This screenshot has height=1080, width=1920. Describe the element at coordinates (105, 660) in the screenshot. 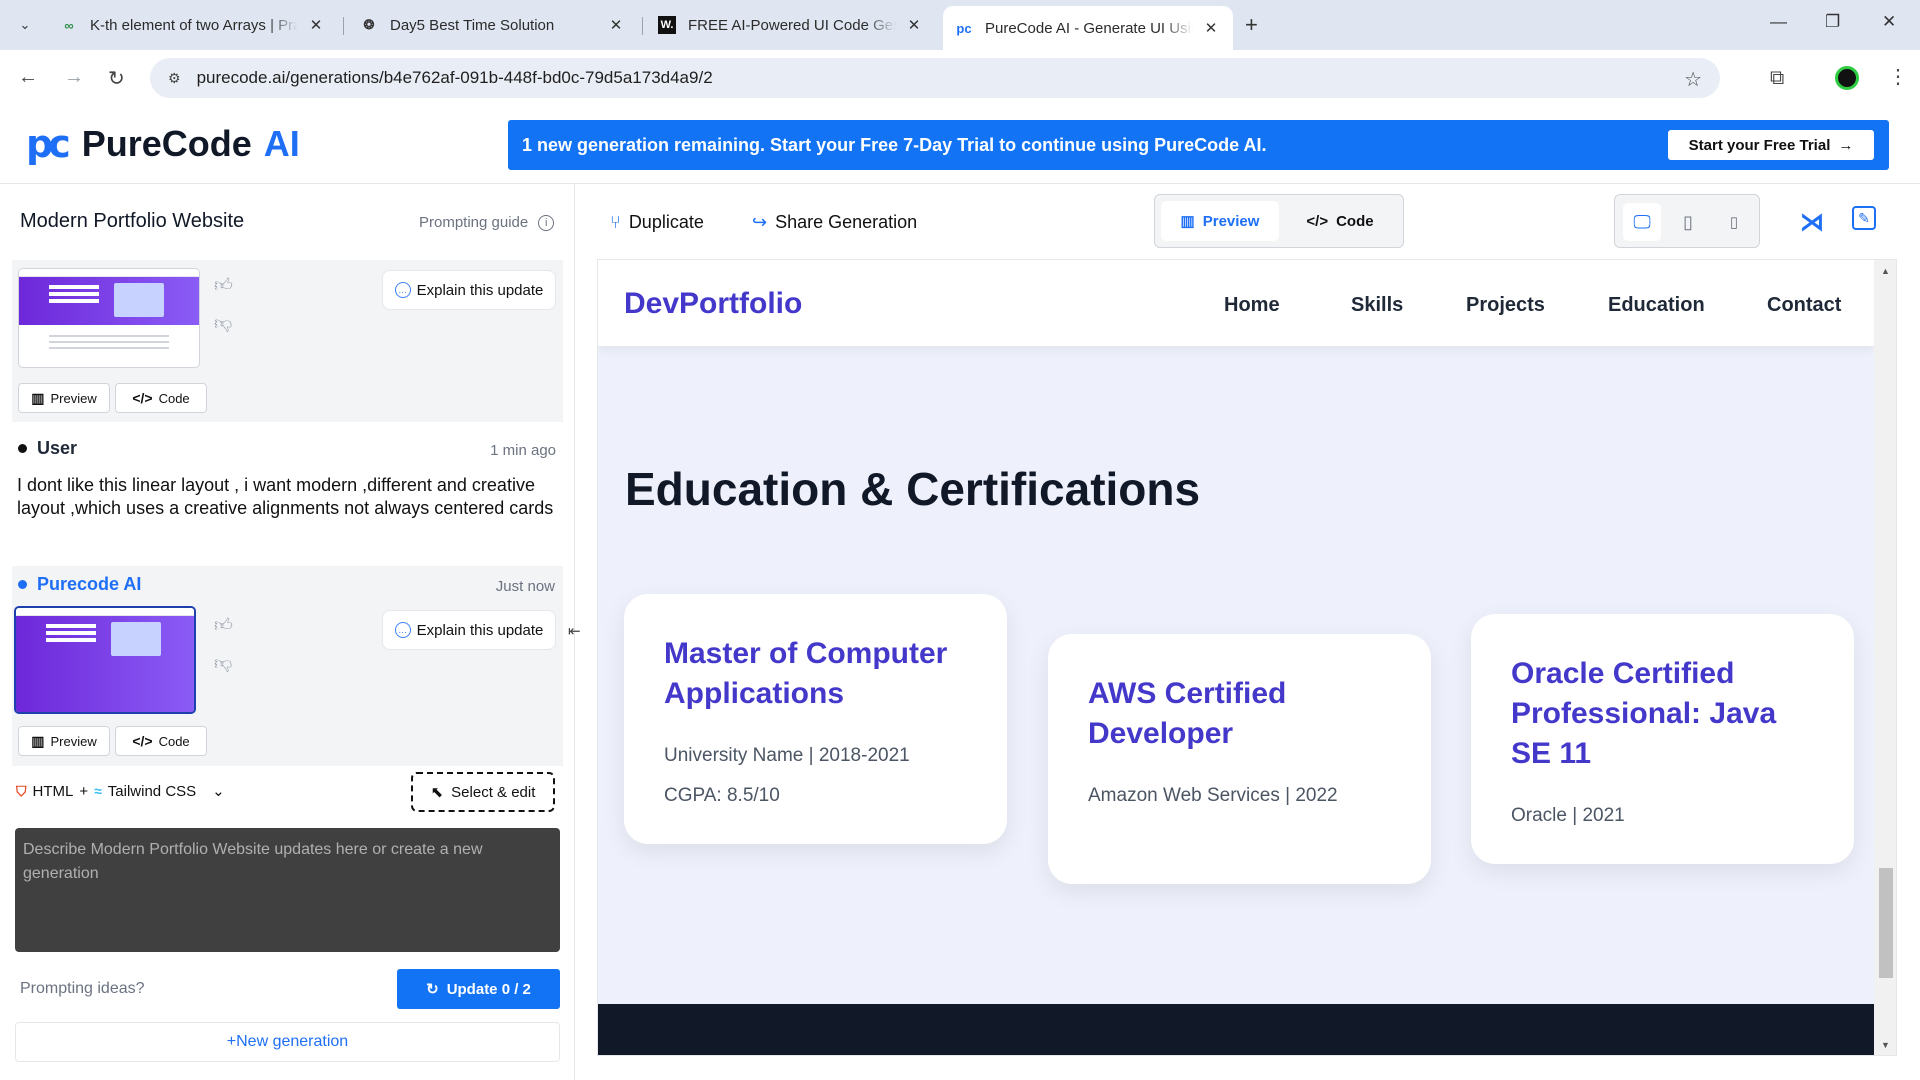

I see `selected-generation-thumbnail` at that location.